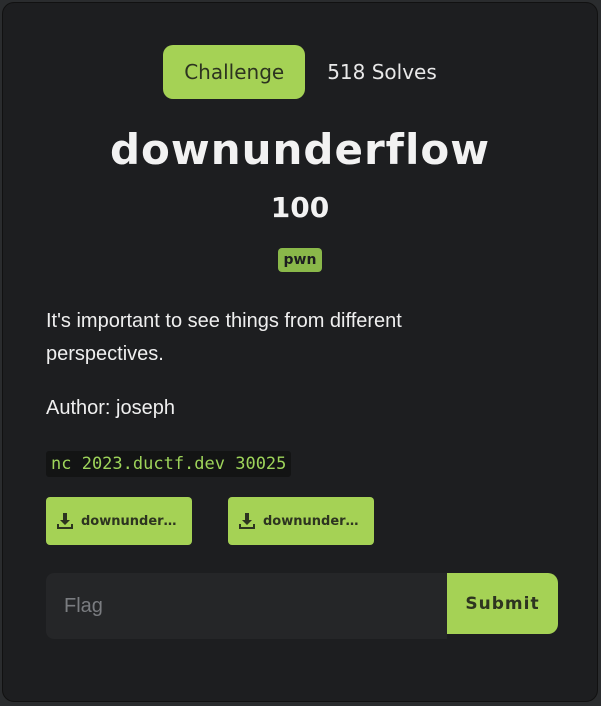 The image size is (601, 706). I want to click on tag-row: pwn, so click(300, 260).